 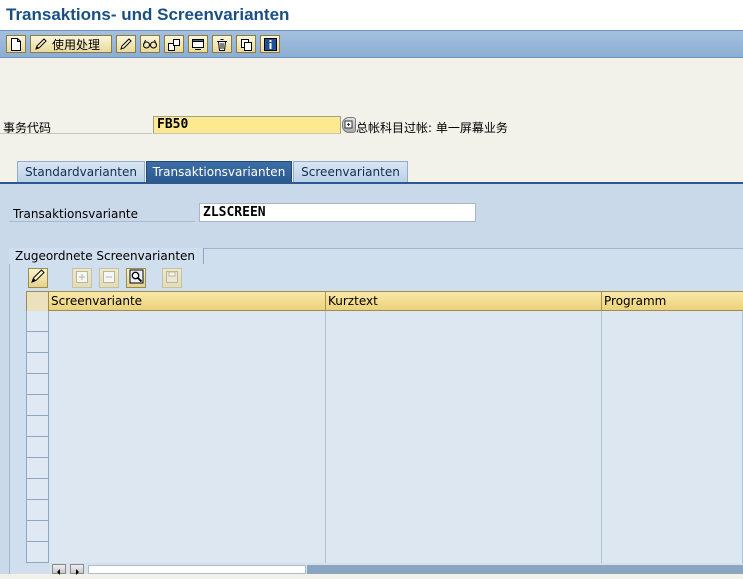 What do you see at coordinates (37, 302) in the screenshot?
I see `select-all-cell` at bounding box center [37, 302].